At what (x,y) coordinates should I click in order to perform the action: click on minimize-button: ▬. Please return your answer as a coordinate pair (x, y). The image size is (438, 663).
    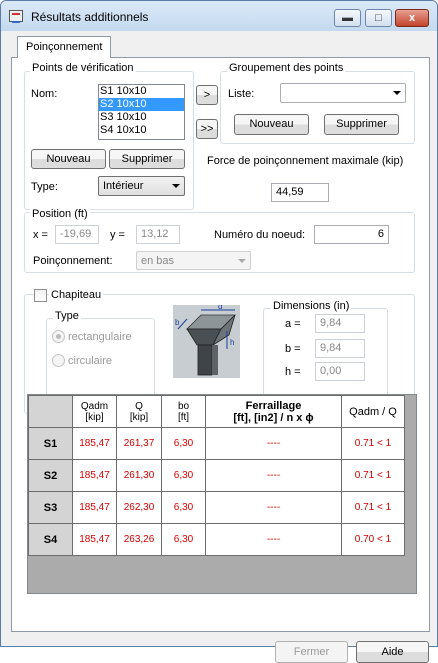
    Looking at the image, I should click on (347, 18).